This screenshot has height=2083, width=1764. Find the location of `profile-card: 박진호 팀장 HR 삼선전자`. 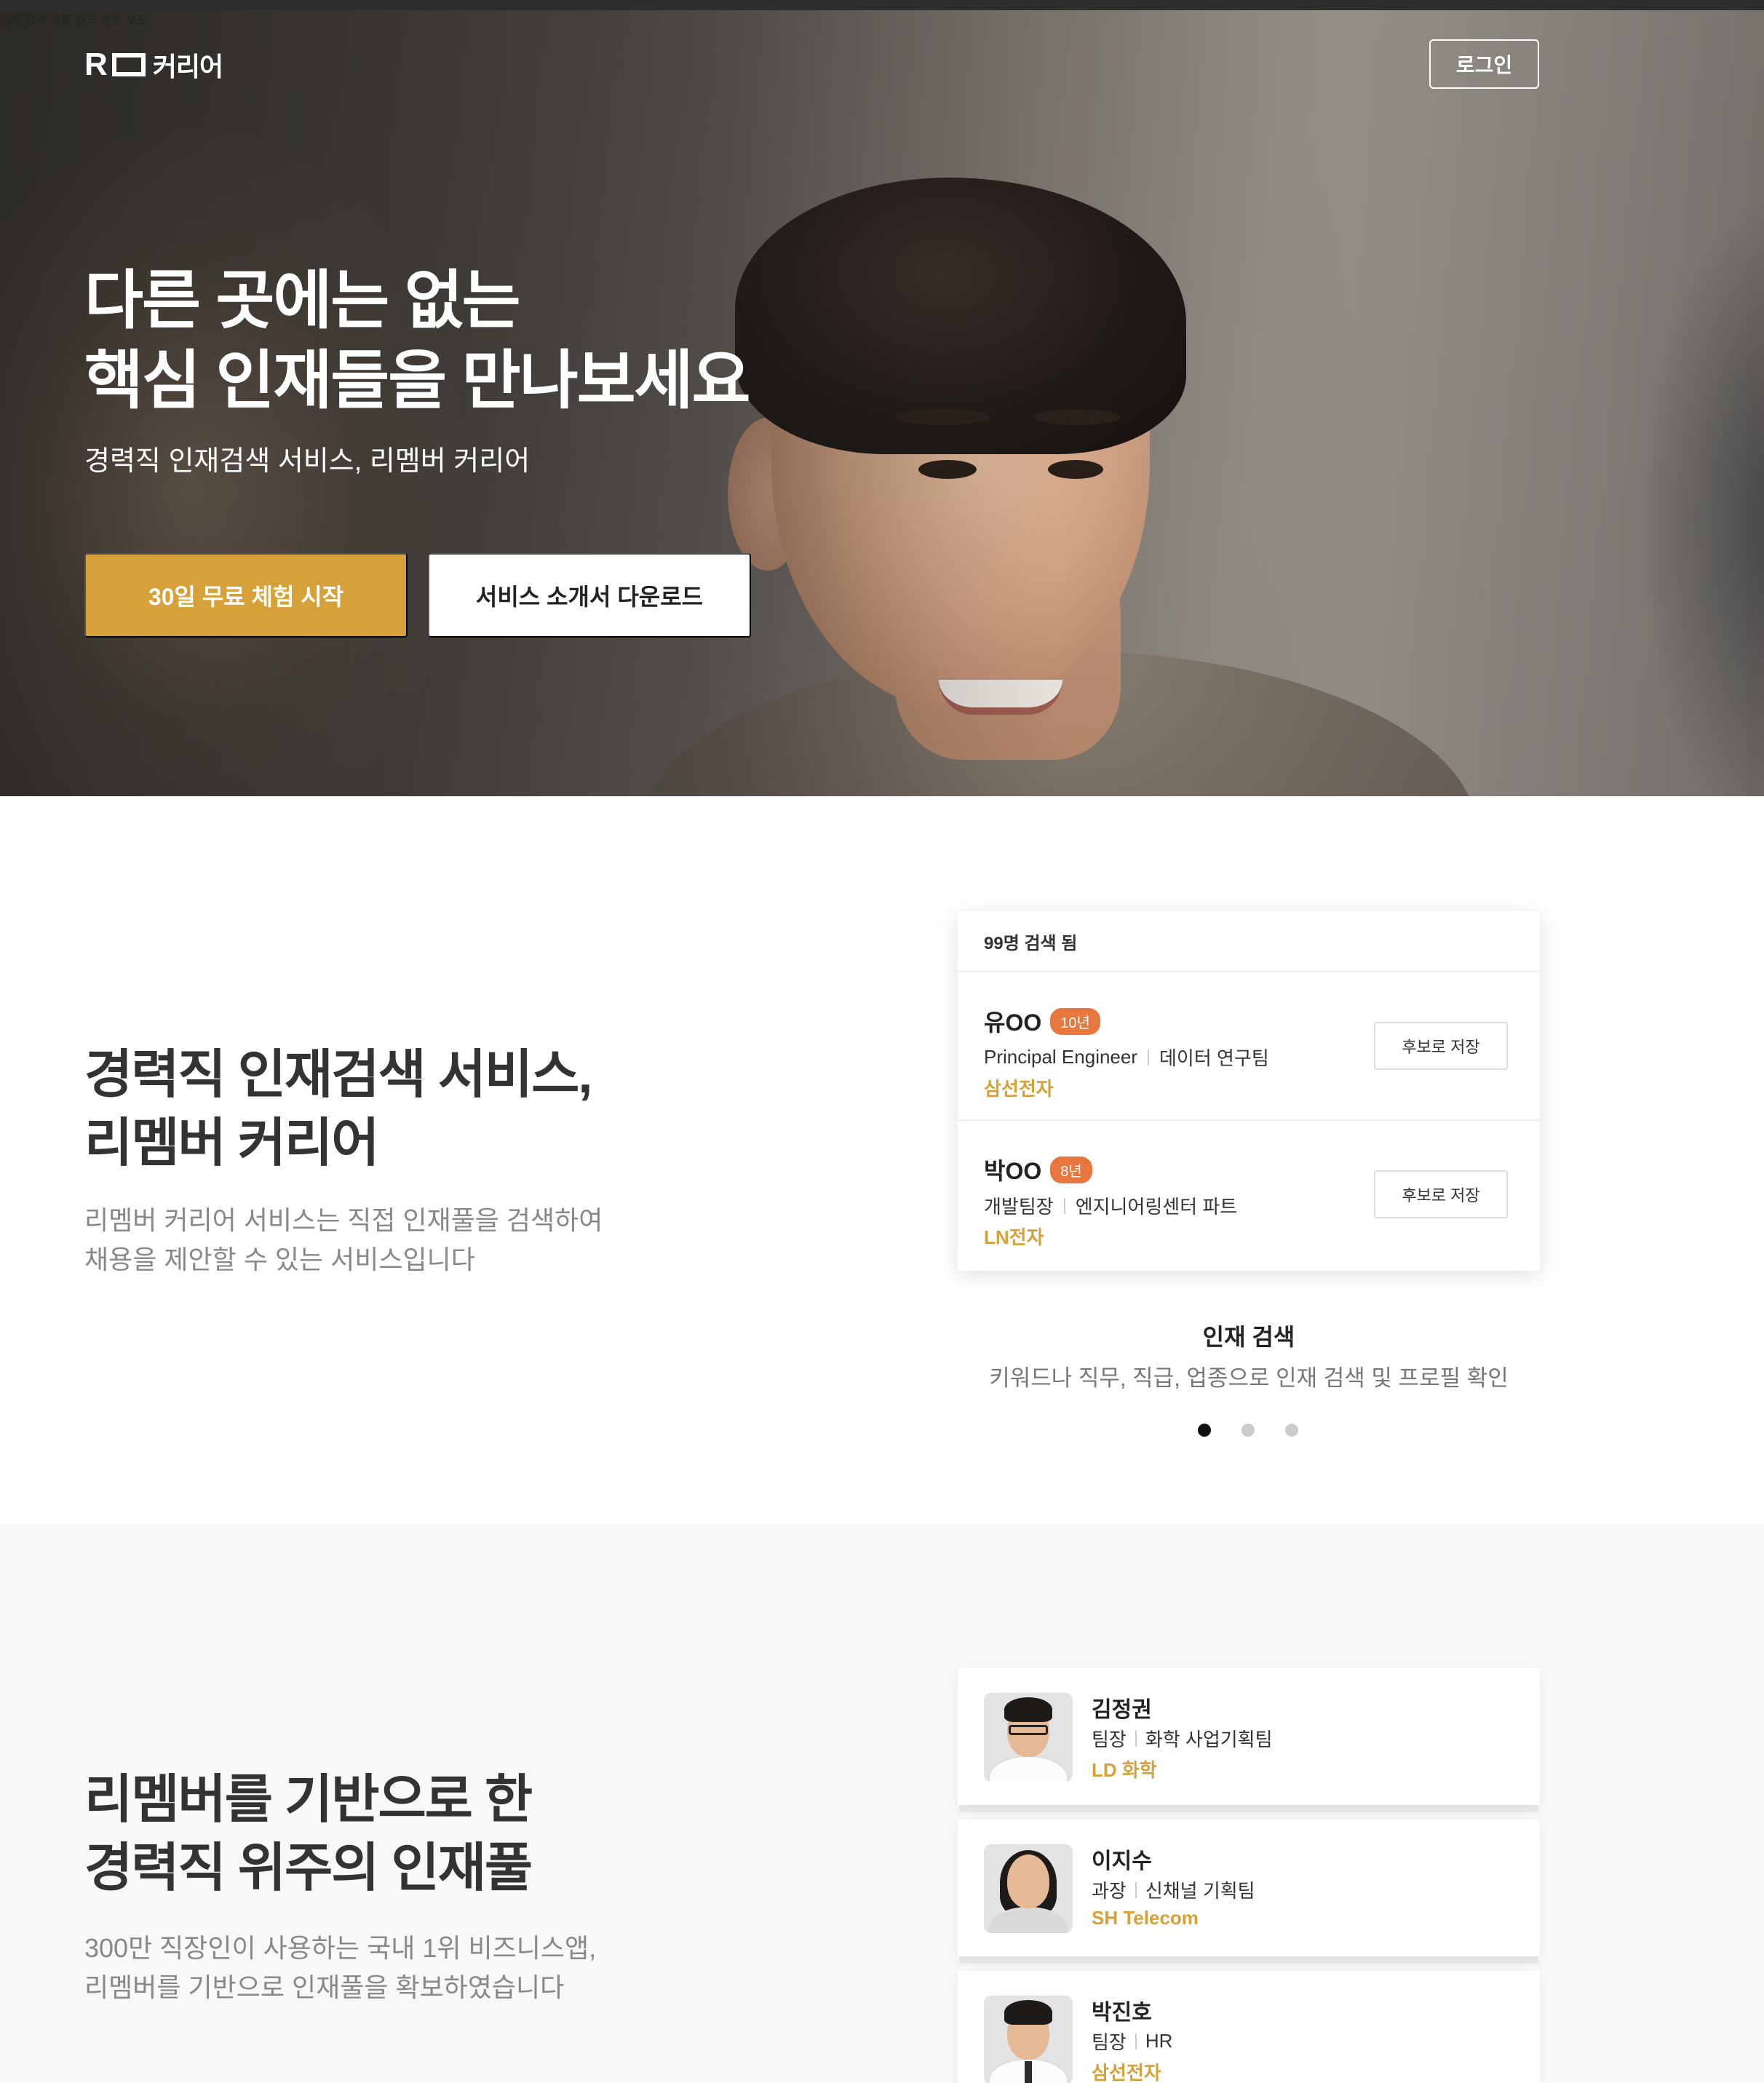

profile-card: 박진호 팀장 HR 삼선전자 is located at coordinates (1249, 2027).